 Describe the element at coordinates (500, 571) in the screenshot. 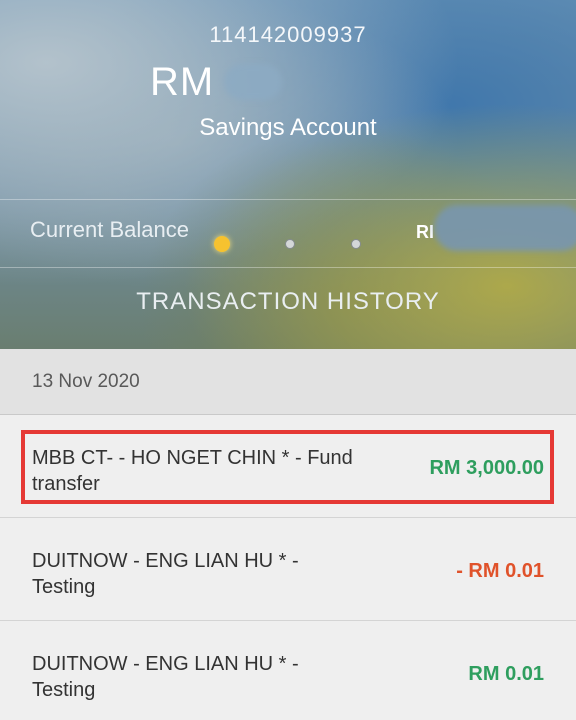

I see `transaction-amount: - RM 0.01` at that location.